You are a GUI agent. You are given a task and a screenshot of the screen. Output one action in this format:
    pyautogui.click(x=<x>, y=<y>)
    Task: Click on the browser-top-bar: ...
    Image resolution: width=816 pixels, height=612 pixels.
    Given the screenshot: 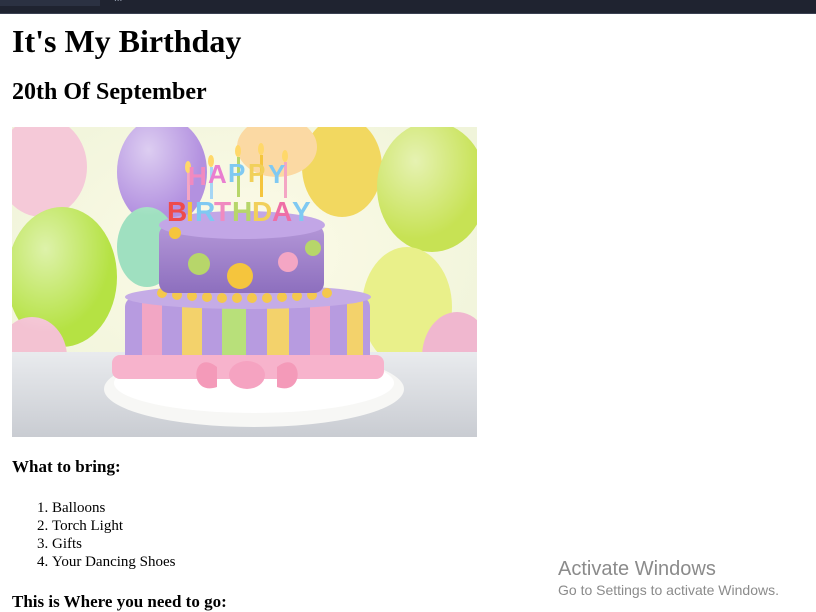 What is the action you would take?
    pyautogui.click(x=408, y=7)
    